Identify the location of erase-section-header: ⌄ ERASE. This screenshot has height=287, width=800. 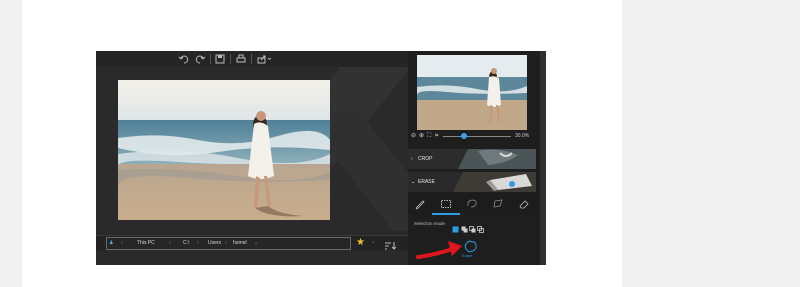
(472, 182).